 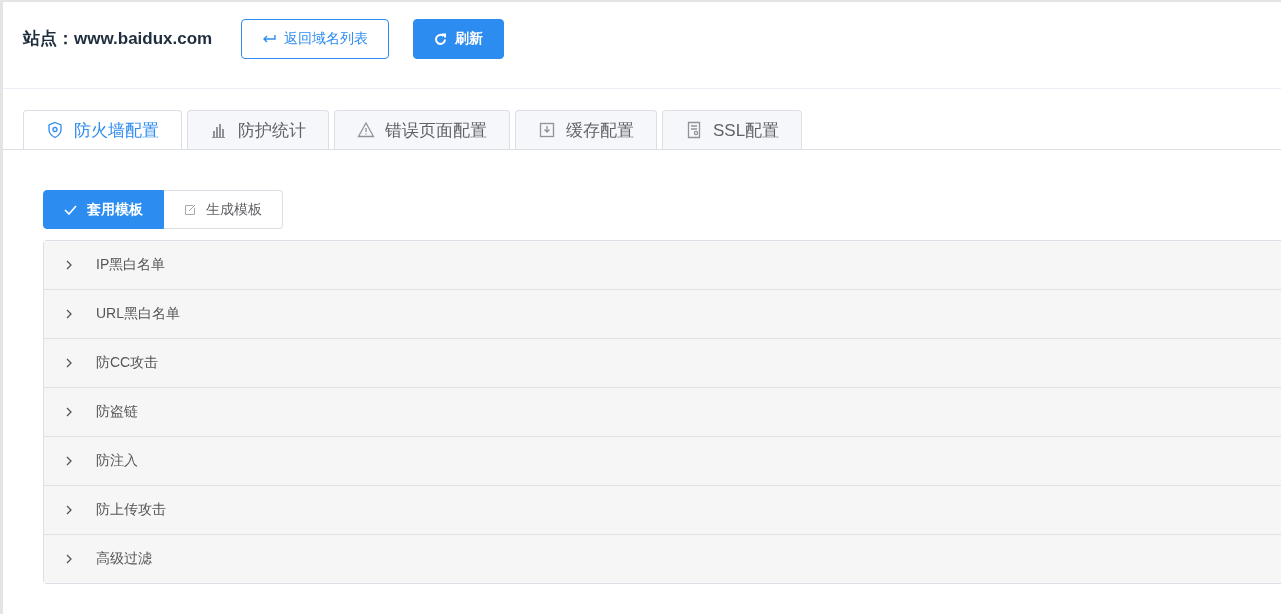 I want to click on certificate-icon, so click(x=694, y=130).